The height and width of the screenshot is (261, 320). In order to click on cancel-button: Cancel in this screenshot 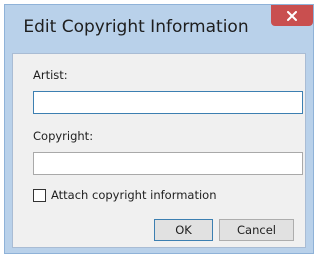, I will do `click(256, 230)`.